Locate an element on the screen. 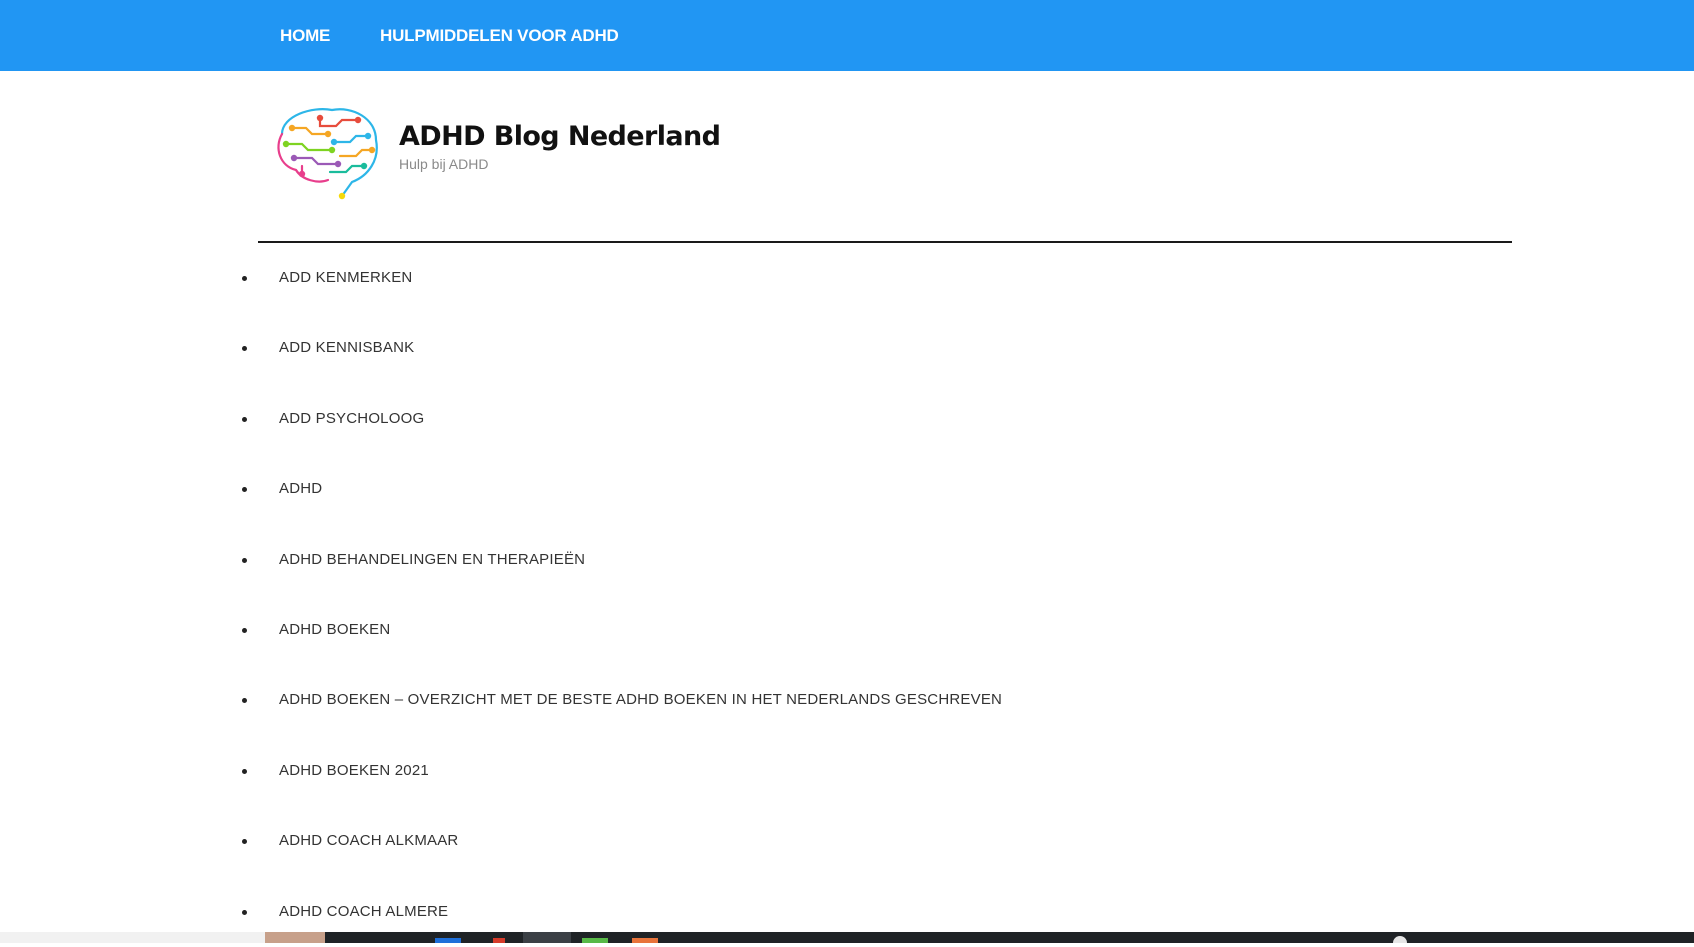 Image resolution: width=1694 pixels, height=947 pixels. os-taskbar is located at coordinates (847, 937).